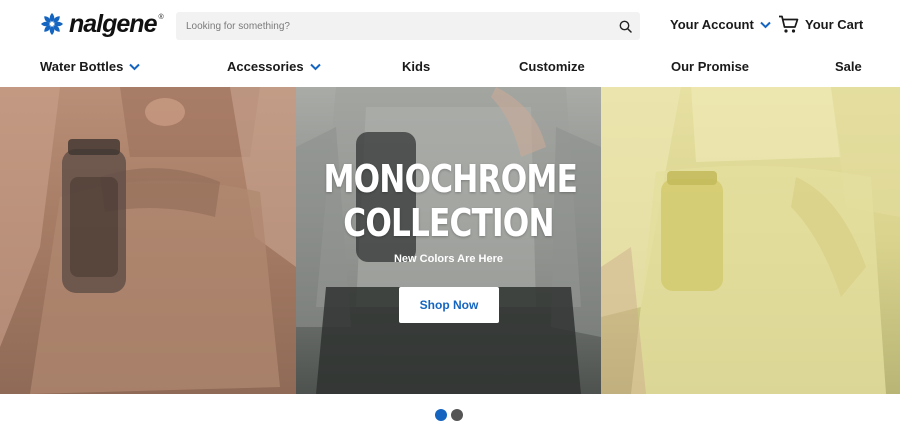 The height and width of the screenshot is (437, 900). I want to click on nav-item-label: Accessories, so click(265, 66).